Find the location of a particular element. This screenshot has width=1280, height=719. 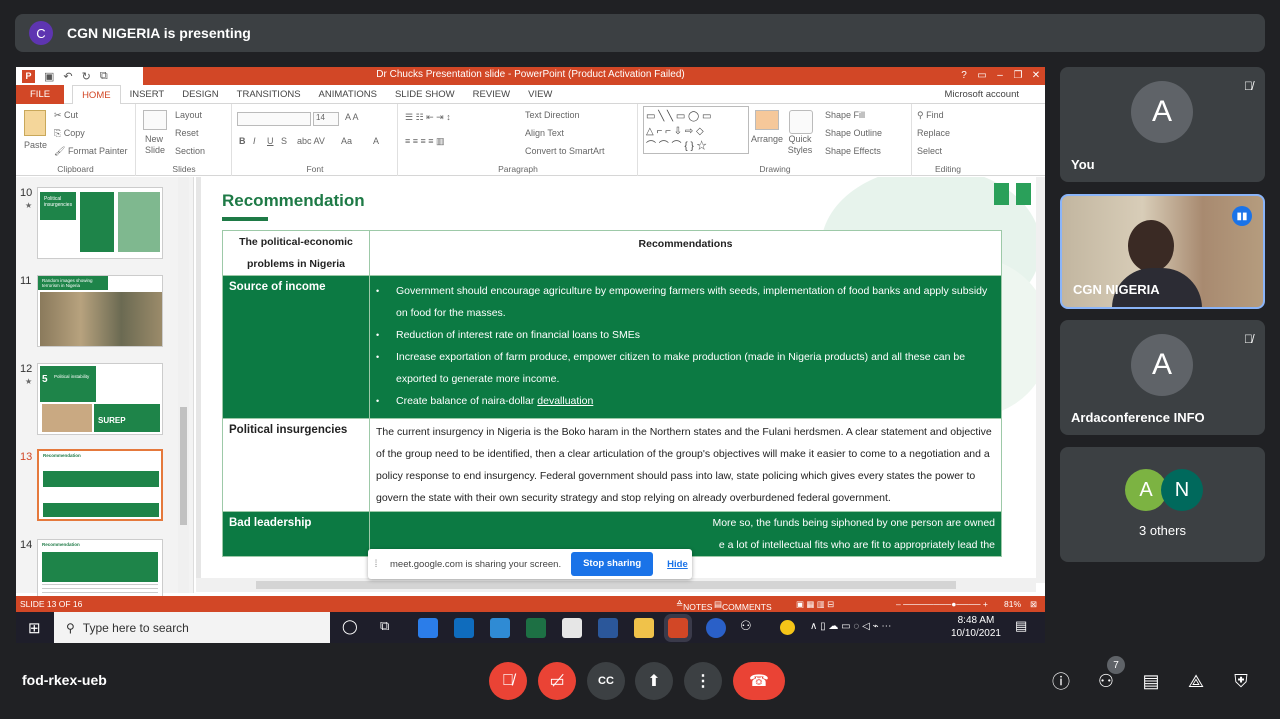

participant-tile-cgn-nigeria: ▮▮ CGN NIGERIA is located at coordinates (1162, 251).